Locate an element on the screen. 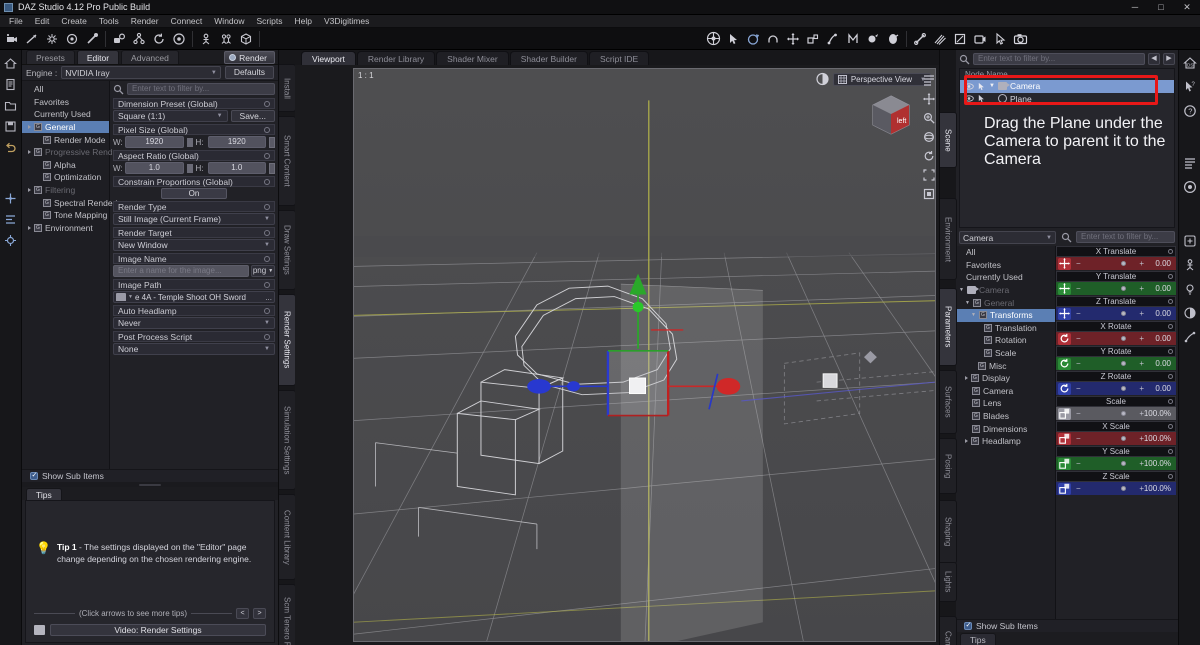 The height and width of the screenshot is (645, 1200). tab-editor: Editor is located at coordinates (98, 57).